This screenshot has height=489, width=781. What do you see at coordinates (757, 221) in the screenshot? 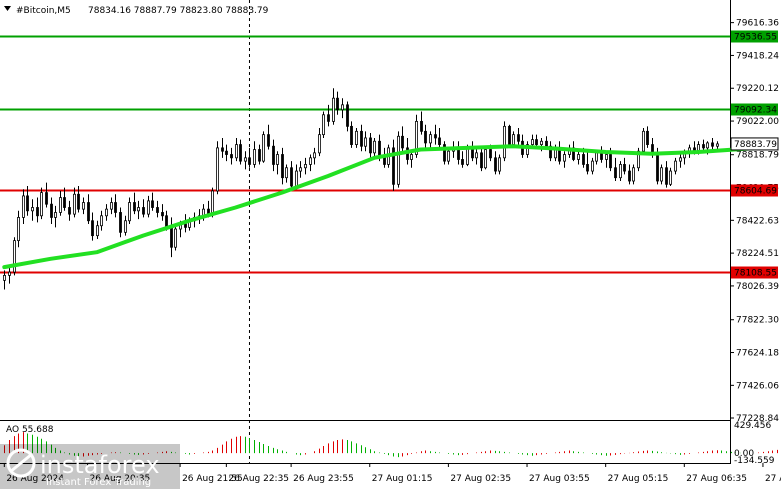
I see `price-tick-label: 78422.63` at bounding box center [757, 221].